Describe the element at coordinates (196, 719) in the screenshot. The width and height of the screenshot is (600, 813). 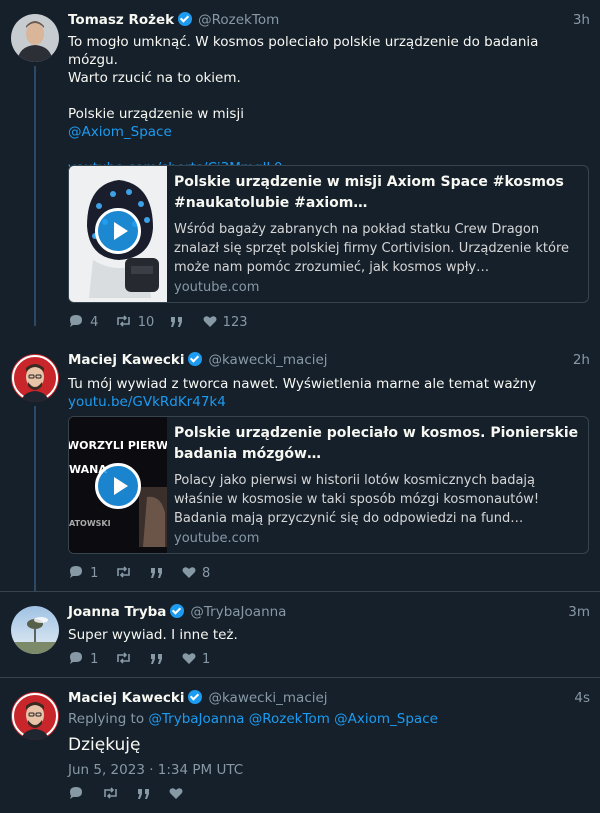
I see `reply-mention: @TrybaJoanna` at that location.